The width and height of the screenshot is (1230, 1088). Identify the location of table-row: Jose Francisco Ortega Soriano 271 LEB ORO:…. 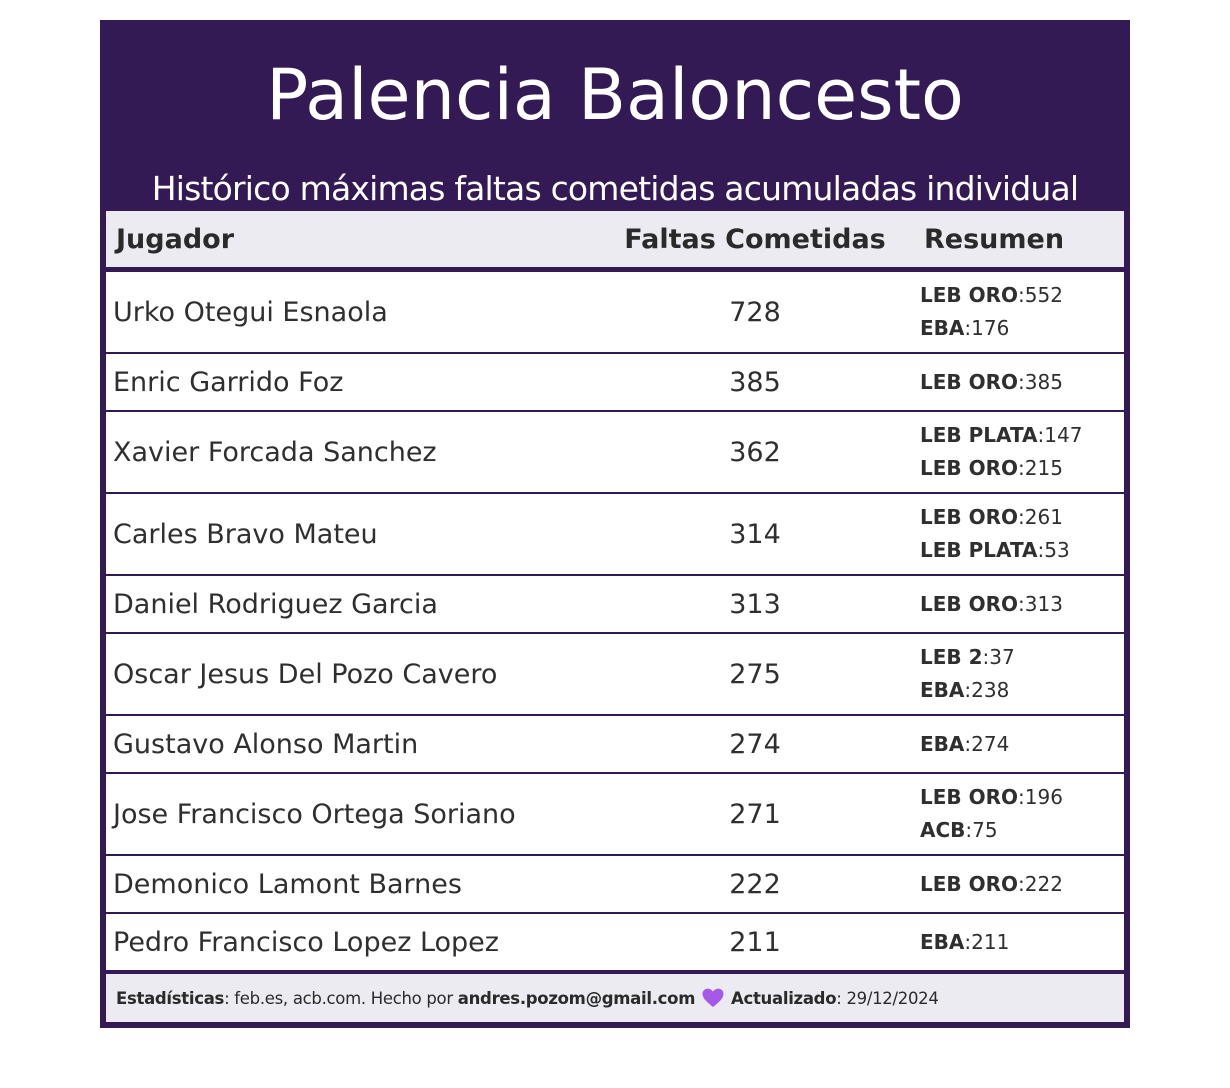
(615, 814).